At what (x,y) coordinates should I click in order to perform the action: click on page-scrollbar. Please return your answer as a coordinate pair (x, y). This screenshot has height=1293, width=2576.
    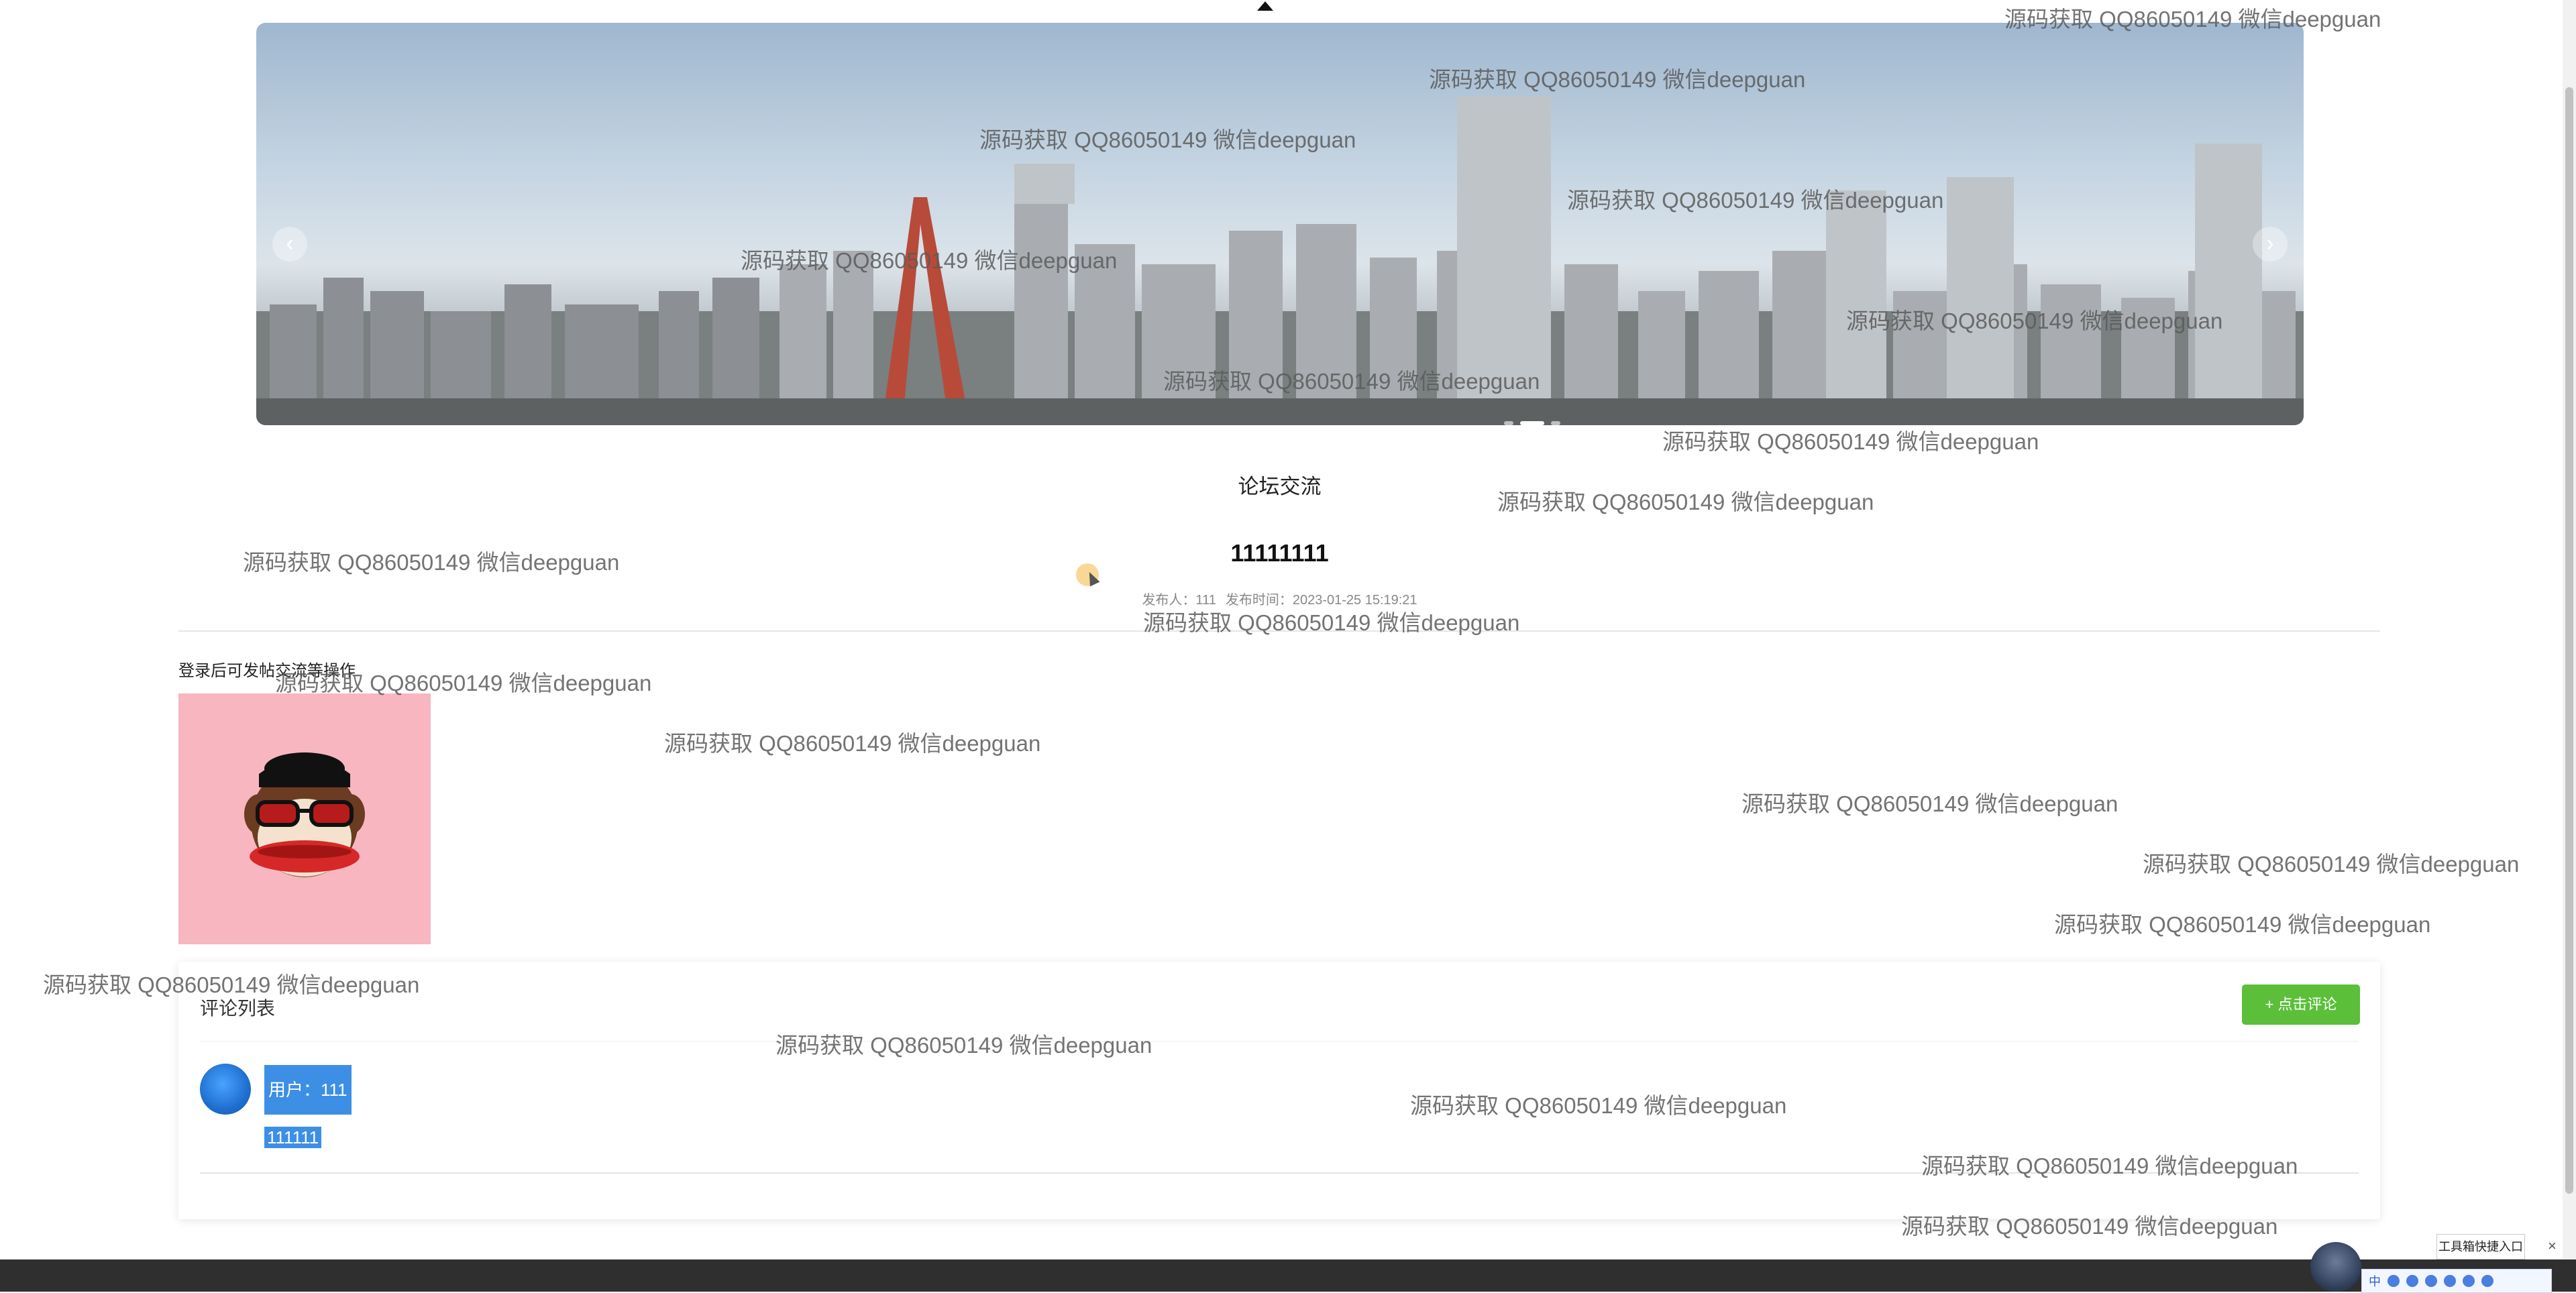
    Looking at the image, I should click on (2569, 630).